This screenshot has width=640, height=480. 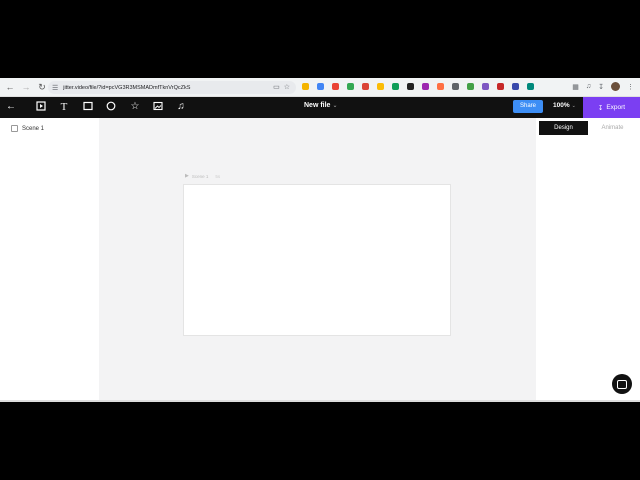 What do you see at coordinates (218, 176) in the screenshot?
I see `frame-duration: 5s` at bounding box center [218, 176].